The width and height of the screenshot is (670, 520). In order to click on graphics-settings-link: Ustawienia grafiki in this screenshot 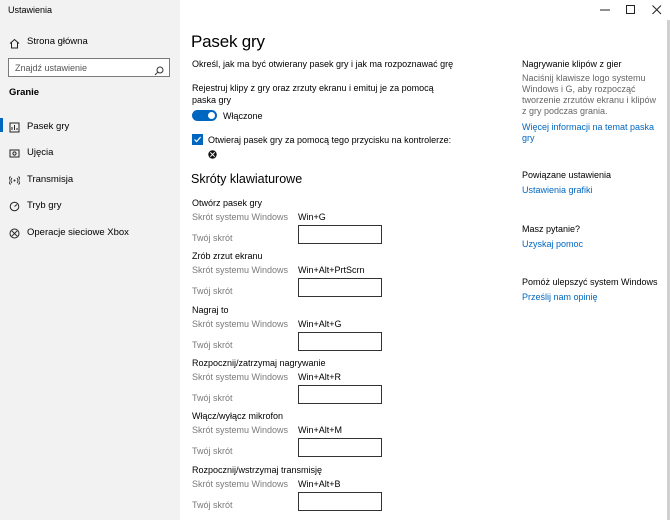, I will do `click(592, 190)`.